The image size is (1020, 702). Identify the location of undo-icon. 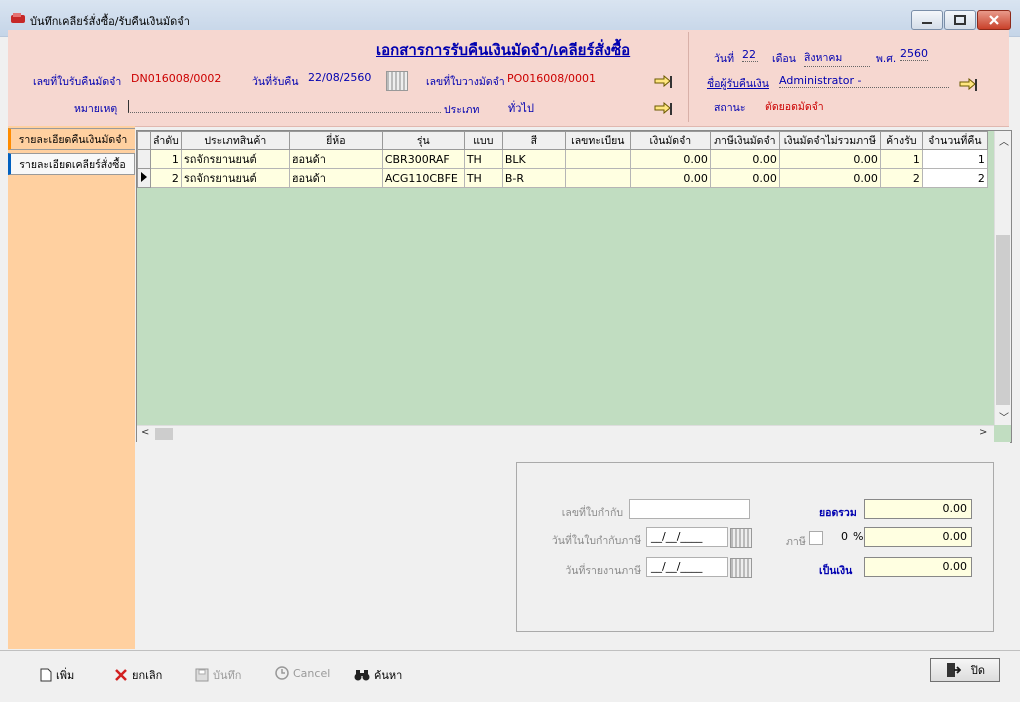
(282, 673).